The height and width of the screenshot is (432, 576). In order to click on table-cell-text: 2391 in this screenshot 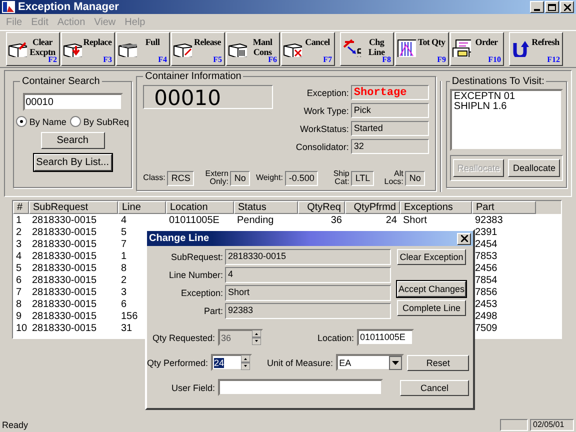, I will do `click(486, 232)`.